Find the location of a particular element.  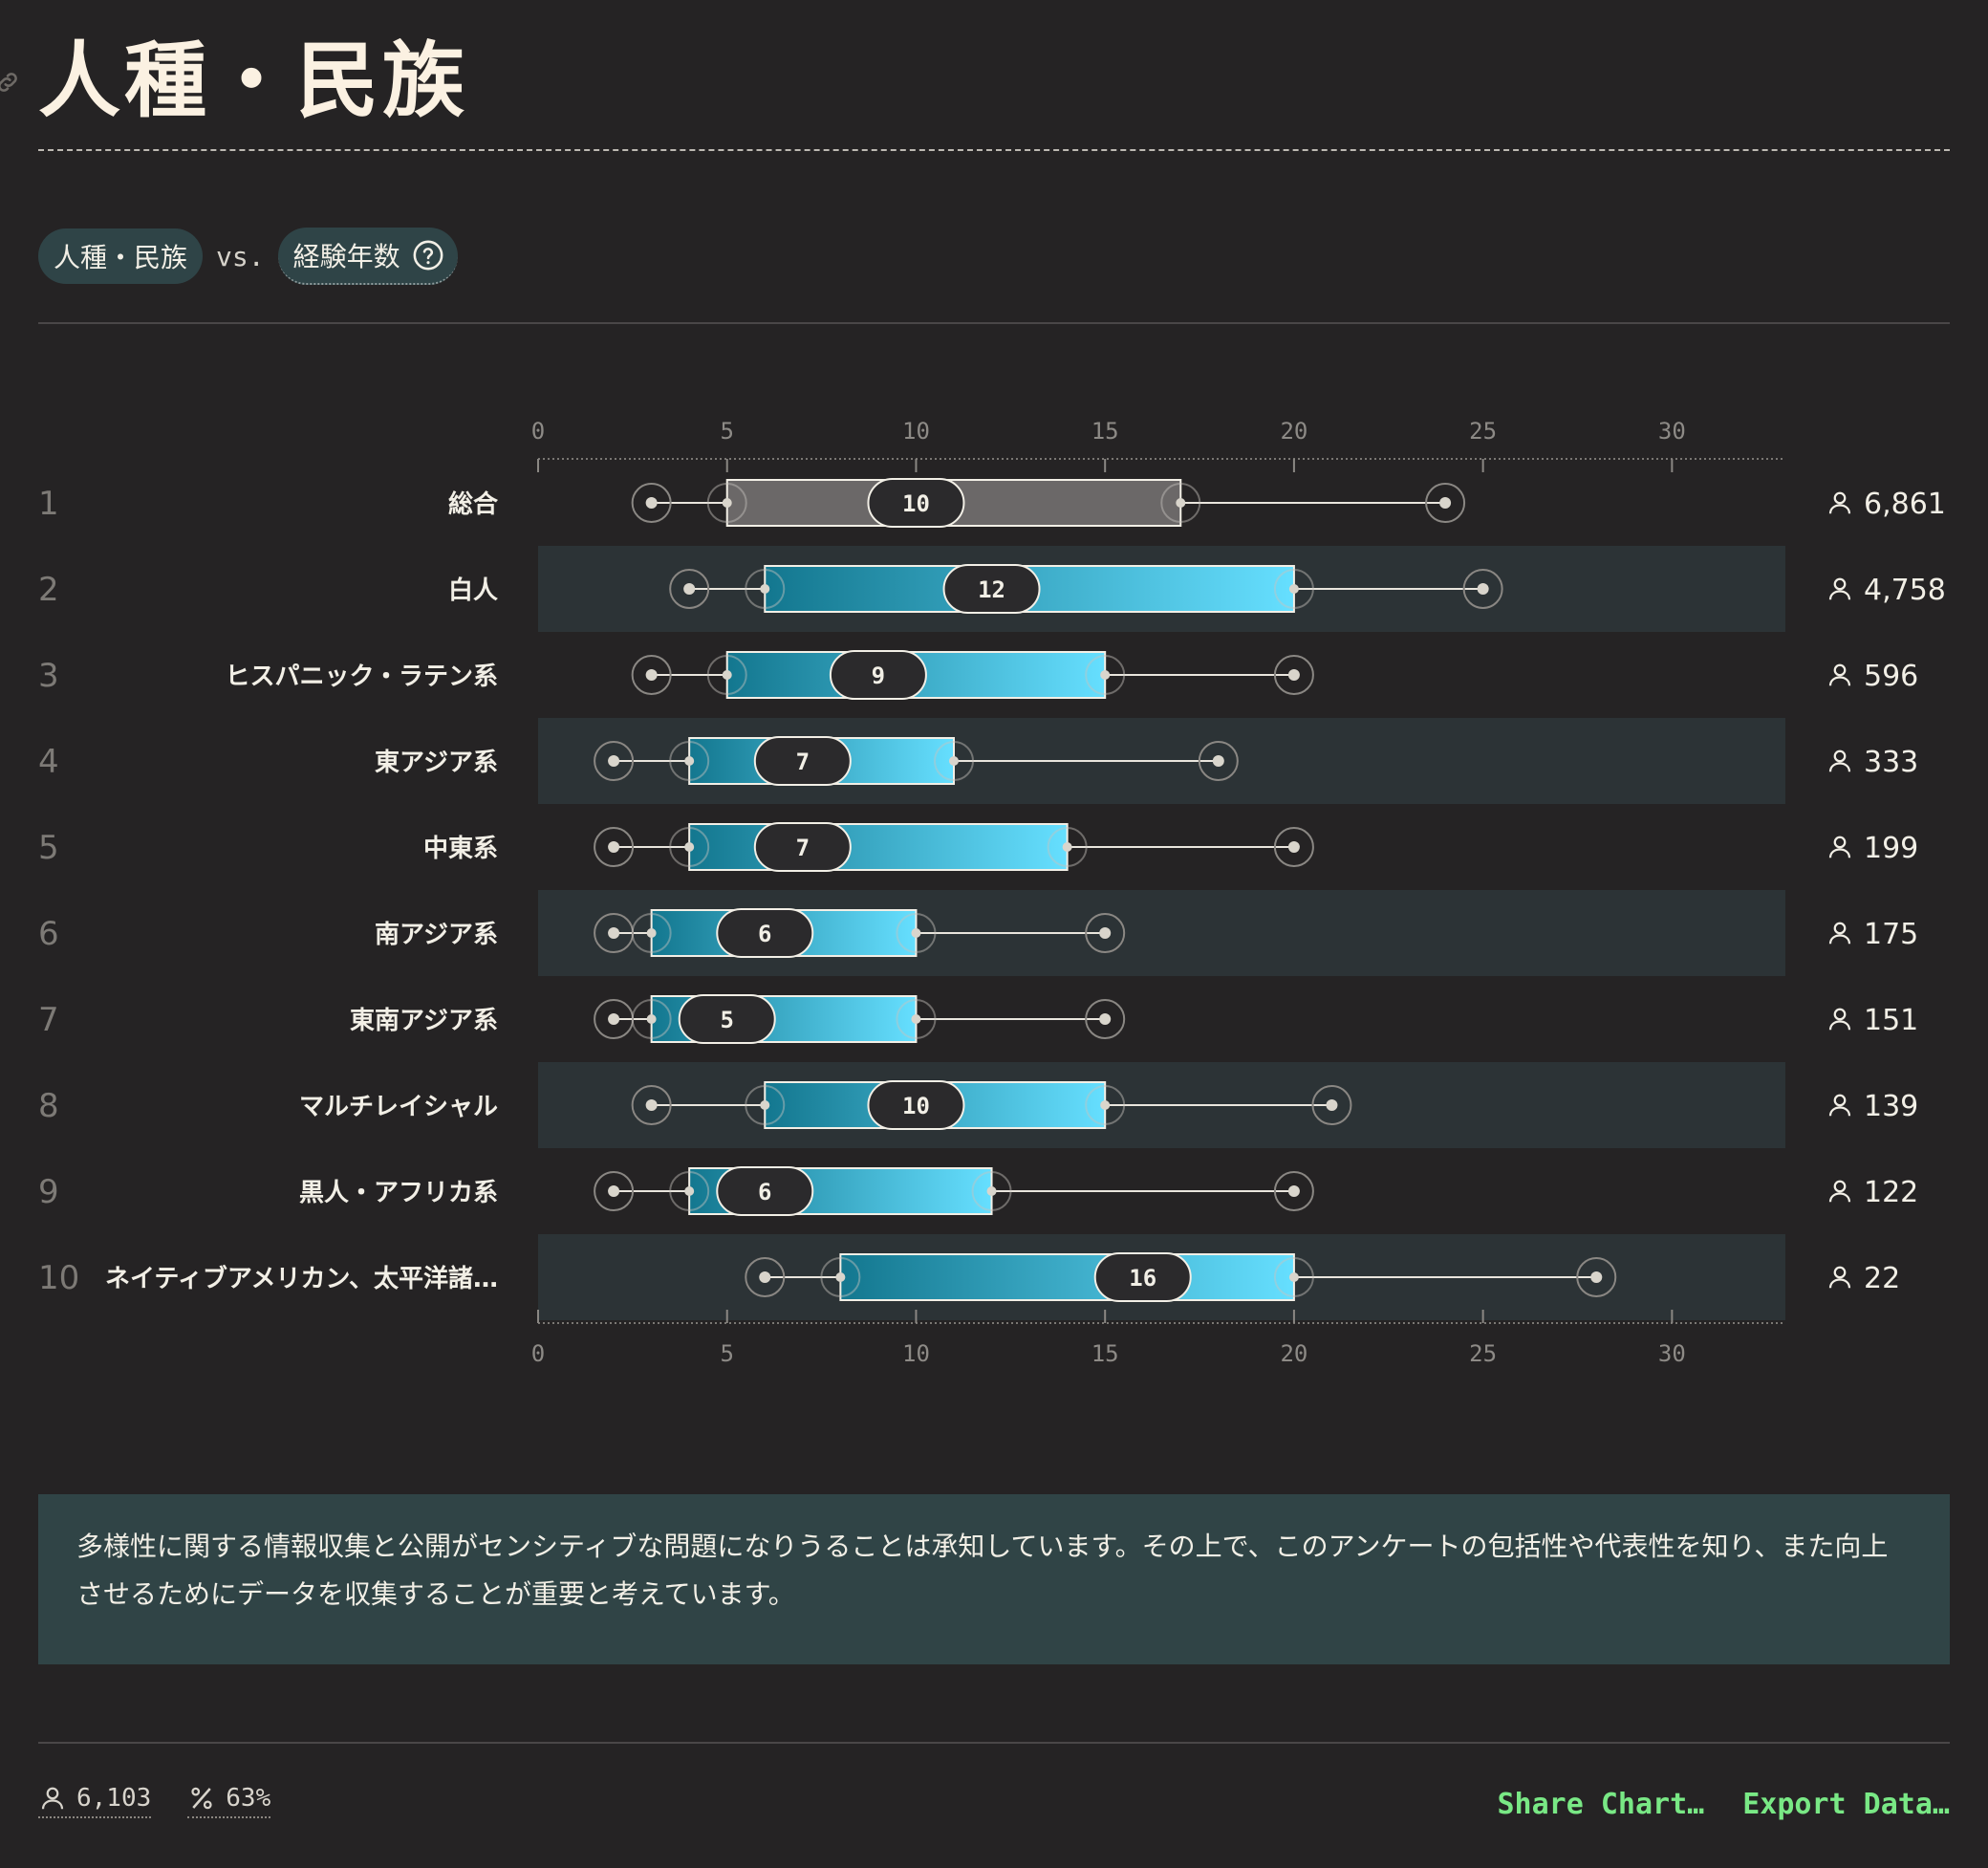

respondent-count: 596 is located at coordinates (1891, 676).